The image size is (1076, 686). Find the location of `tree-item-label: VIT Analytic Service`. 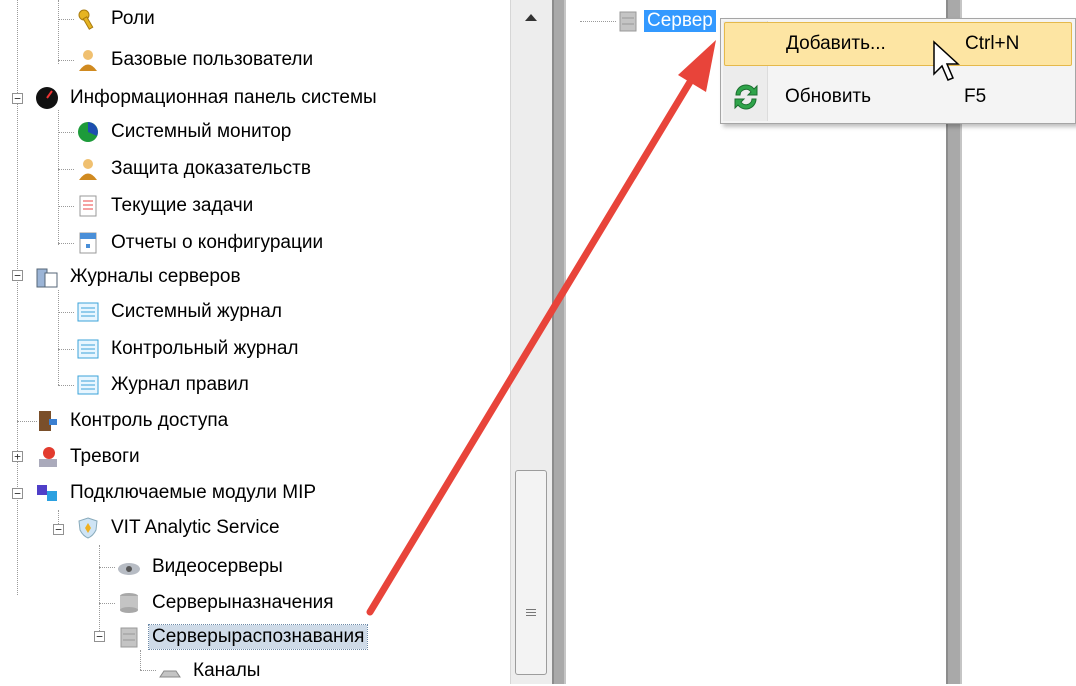

tree-item-label: VIT Analytic Service is located at coordinates (195, 527).